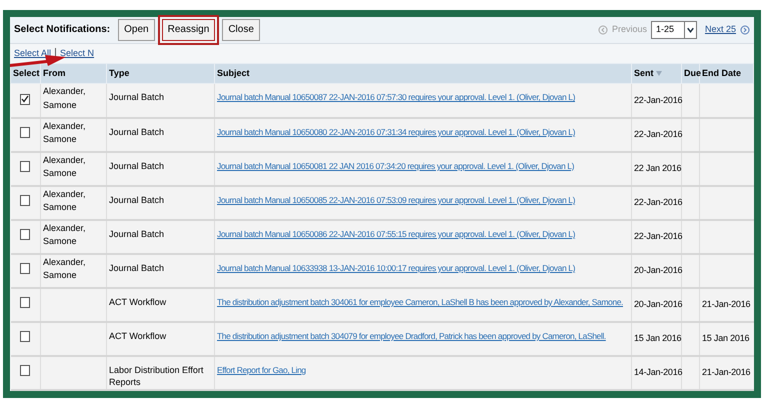 Image resolution: width=764 pixels, height=405 pixels. I want to click on subject-link: Journal batch Manual 10650086 22-JAN-2016 07:55:15 requires your approval. Level 1. (Oliver, Djovan L), so click(423, 234).